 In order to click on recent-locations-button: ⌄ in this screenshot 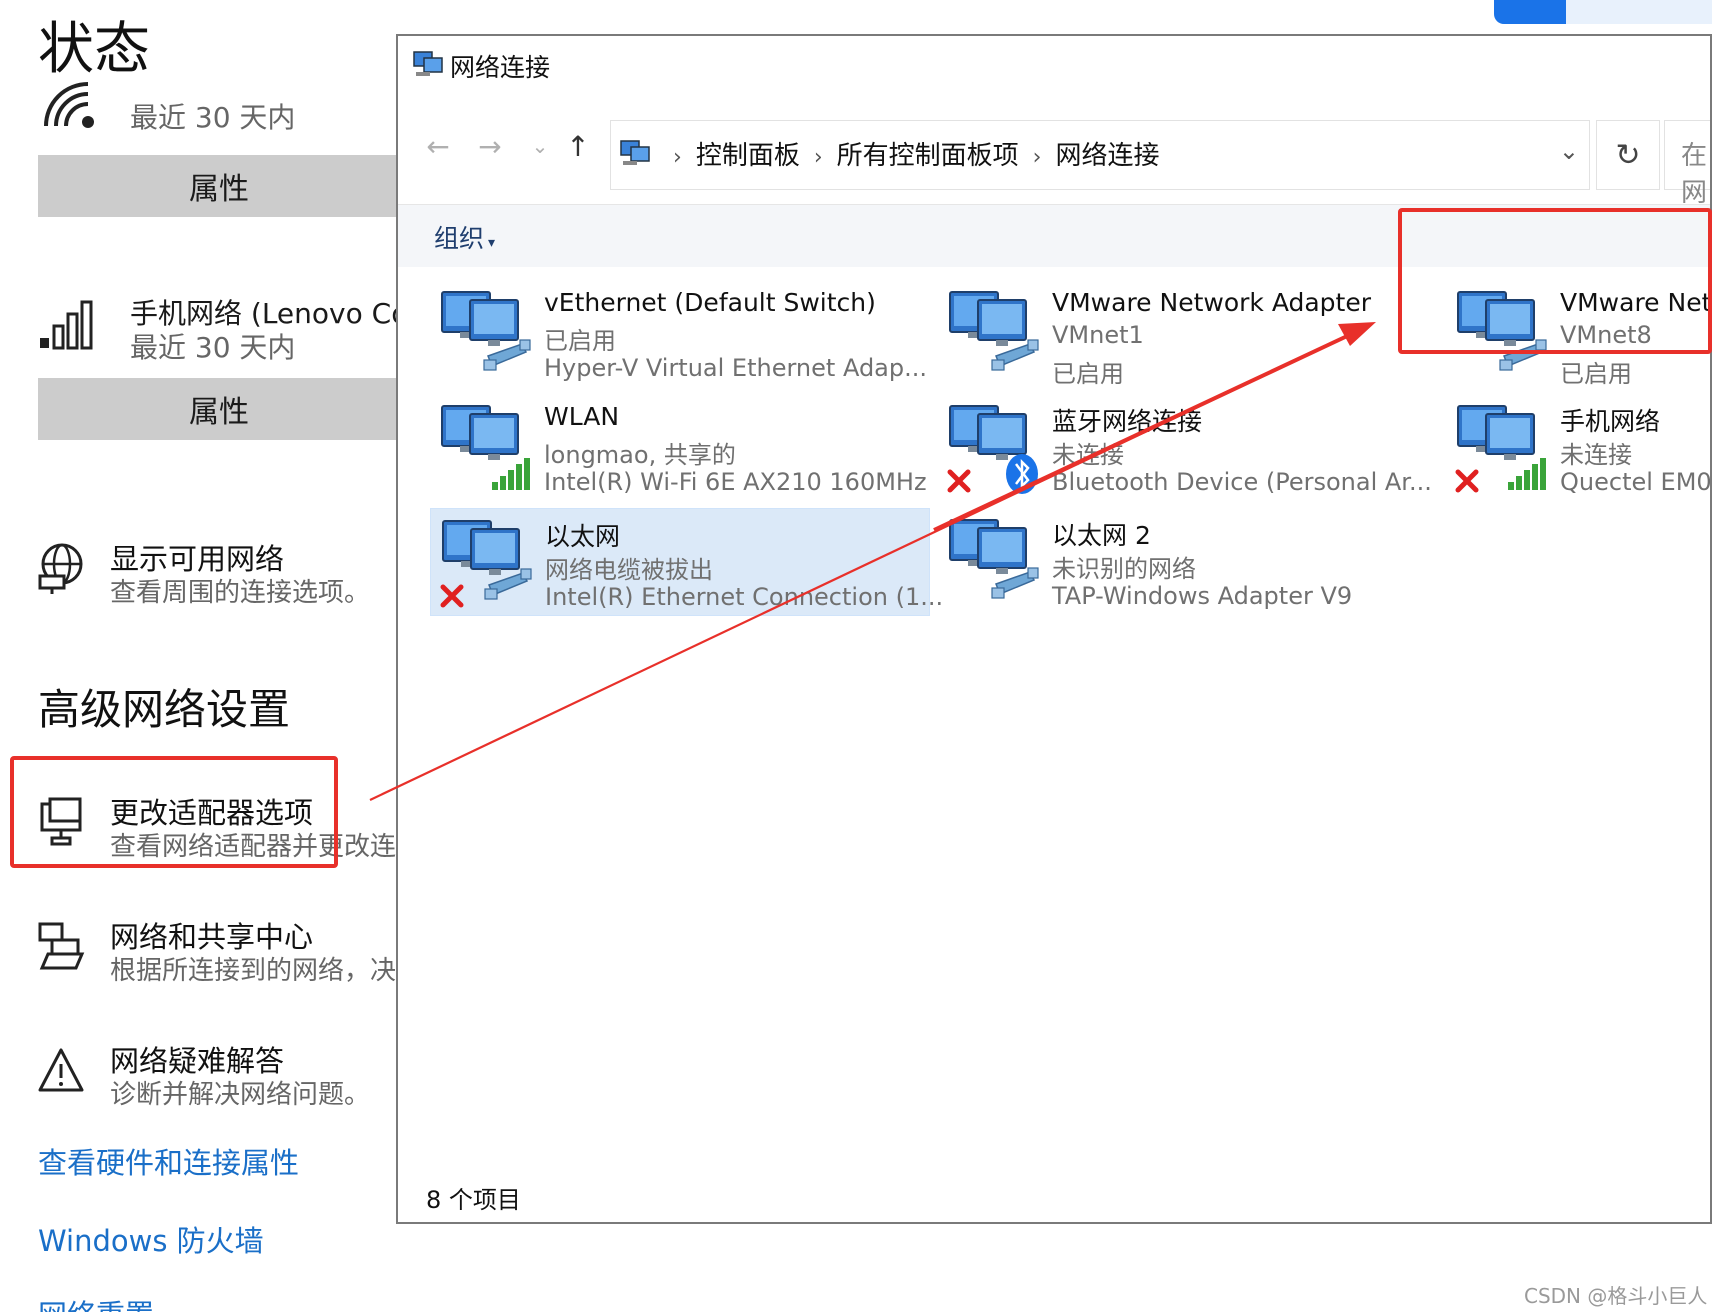, I will do `click(540, 146)`.